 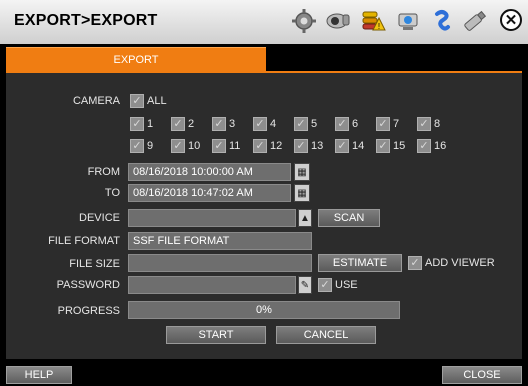 What do you see at coordinates (96, 101) in the screenshot?
I see `camera-label: CAMERA` at bounding box center [96, 101].